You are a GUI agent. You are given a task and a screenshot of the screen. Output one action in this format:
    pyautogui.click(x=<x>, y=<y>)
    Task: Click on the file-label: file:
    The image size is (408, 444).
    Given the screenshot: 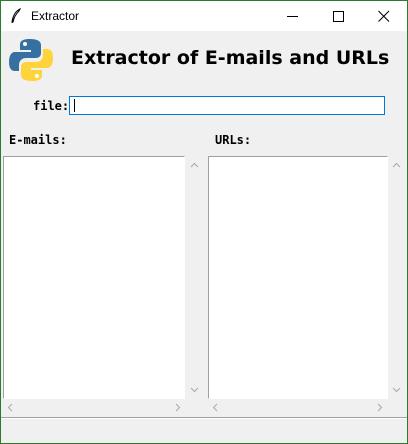 What is the action you would take?
    pyautogui.click(x=51, y=106)
    